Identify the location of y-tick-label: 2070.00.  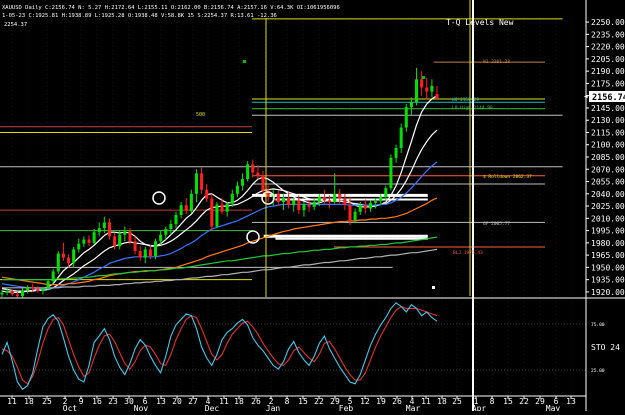
(608, 169).